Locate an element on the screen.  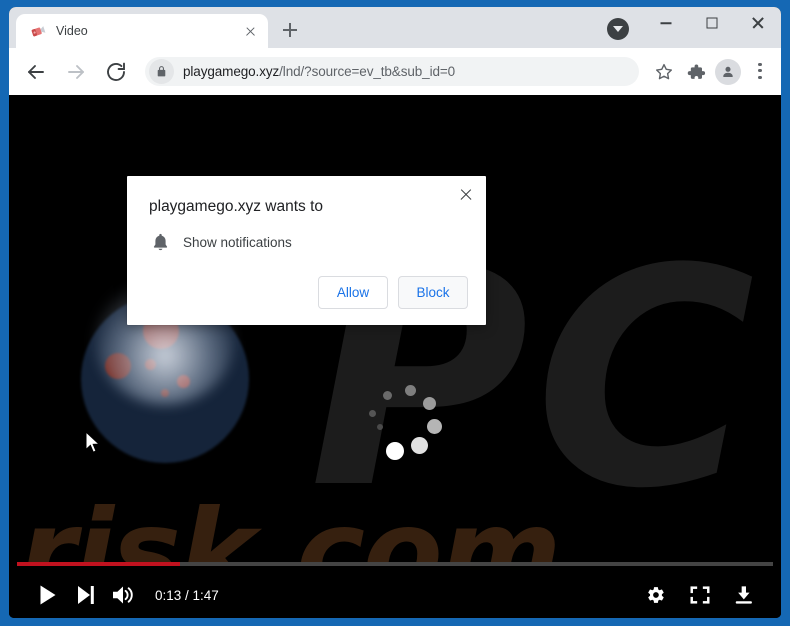
volume-button is located at coordinates (124, 595).